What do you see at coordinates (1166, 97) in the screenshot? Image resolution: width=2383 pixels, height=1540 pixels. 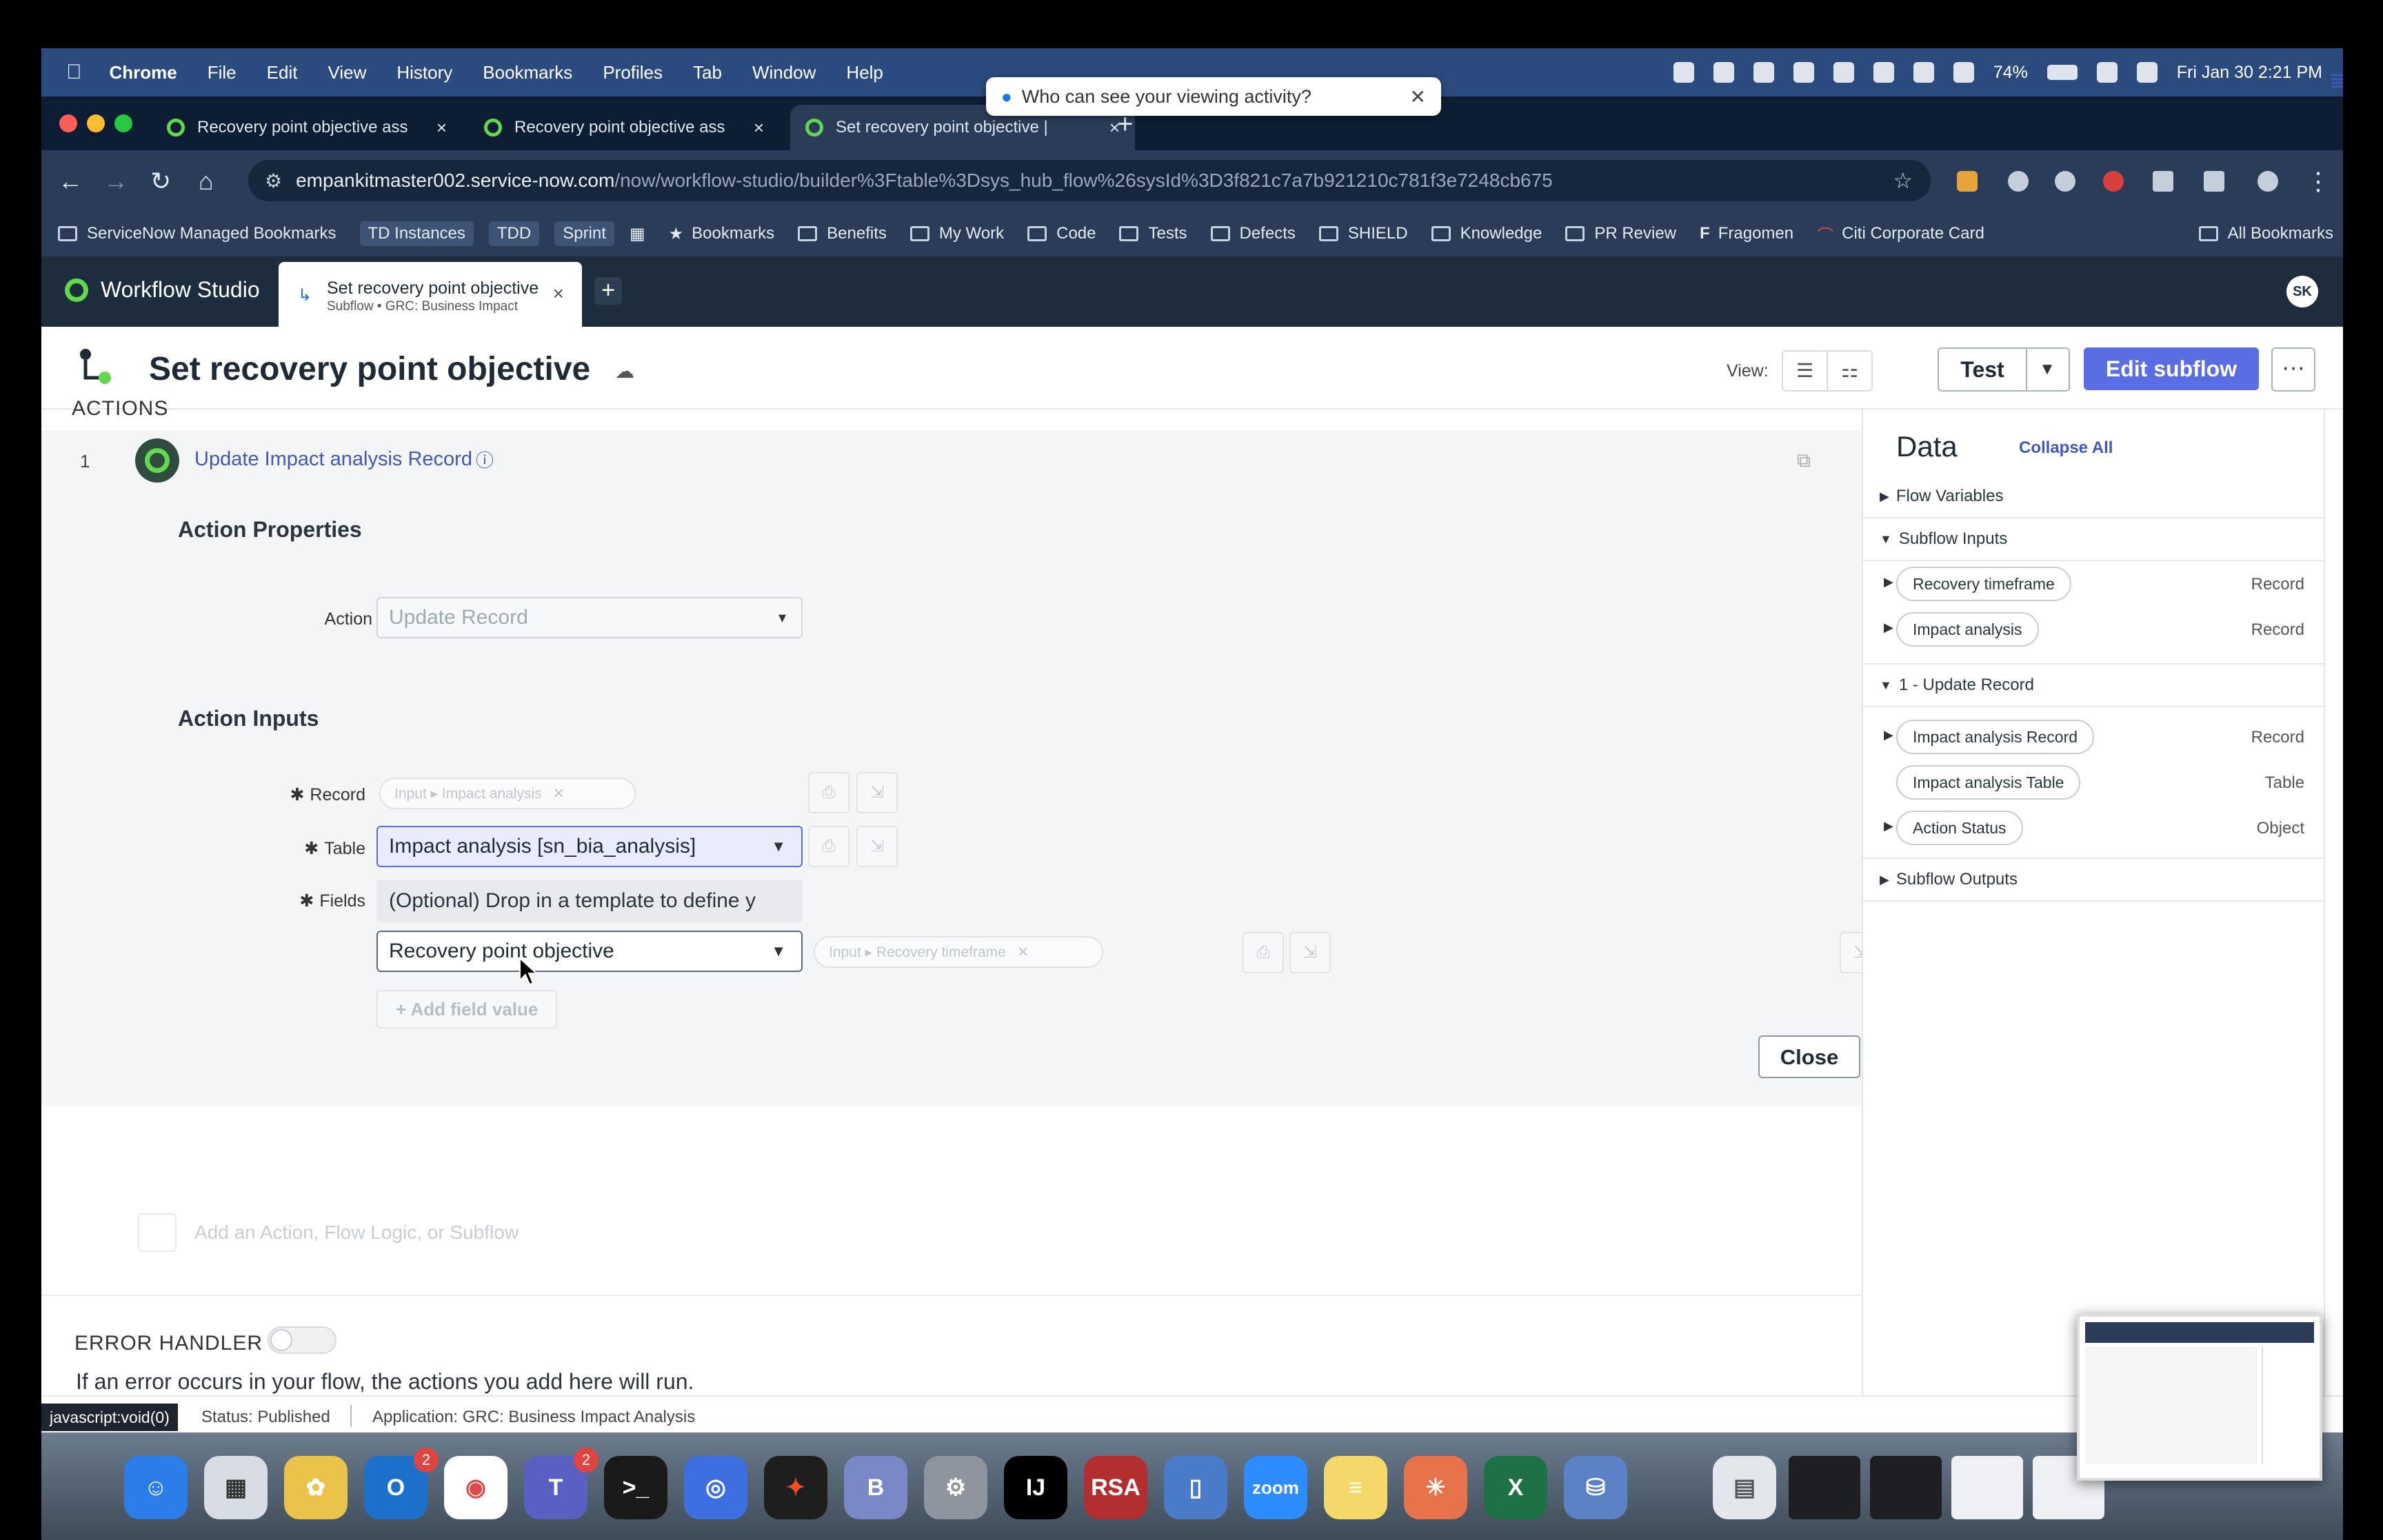 I see `privacy-popup-text: Who can see your viewing activity?` at bounding box center [1166, 97].